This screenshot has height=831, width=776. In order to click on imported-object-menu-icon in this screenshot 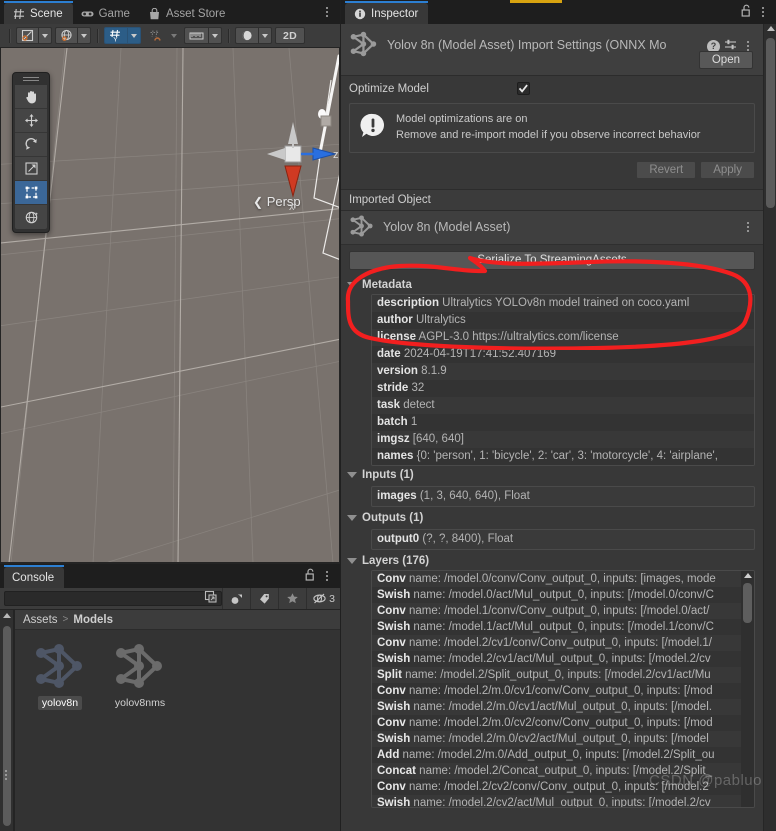, I will do `click(748, 227)`.